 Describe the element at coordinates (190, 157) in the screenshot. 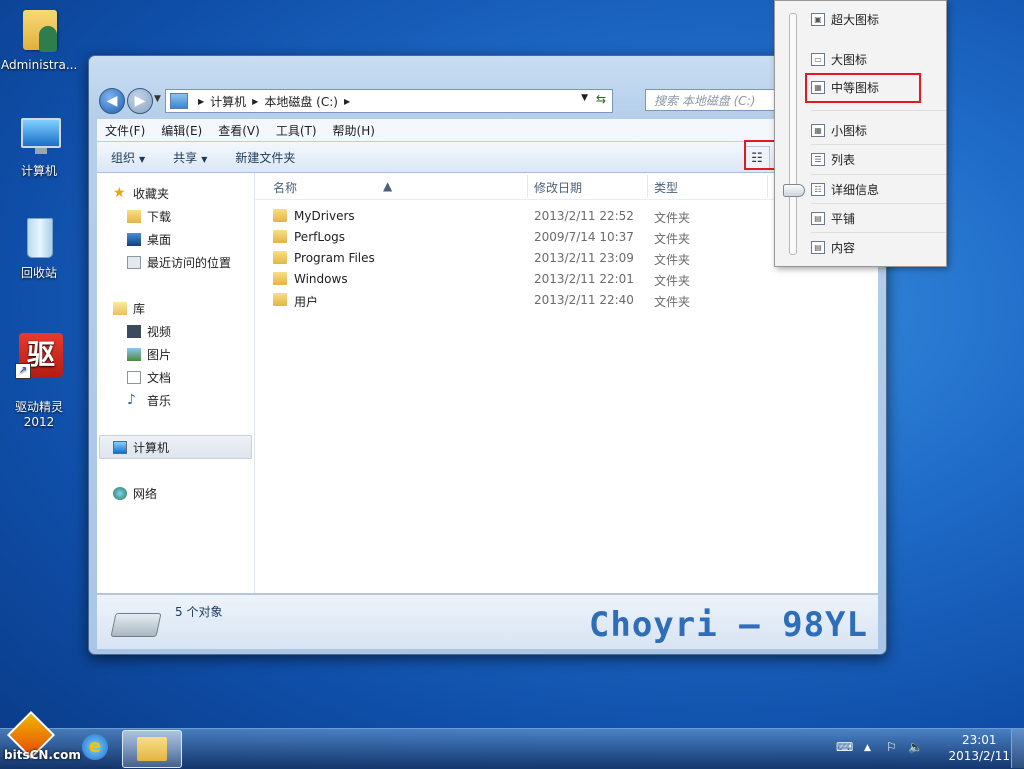

I see `share-button: 共享 ▼` at that location.